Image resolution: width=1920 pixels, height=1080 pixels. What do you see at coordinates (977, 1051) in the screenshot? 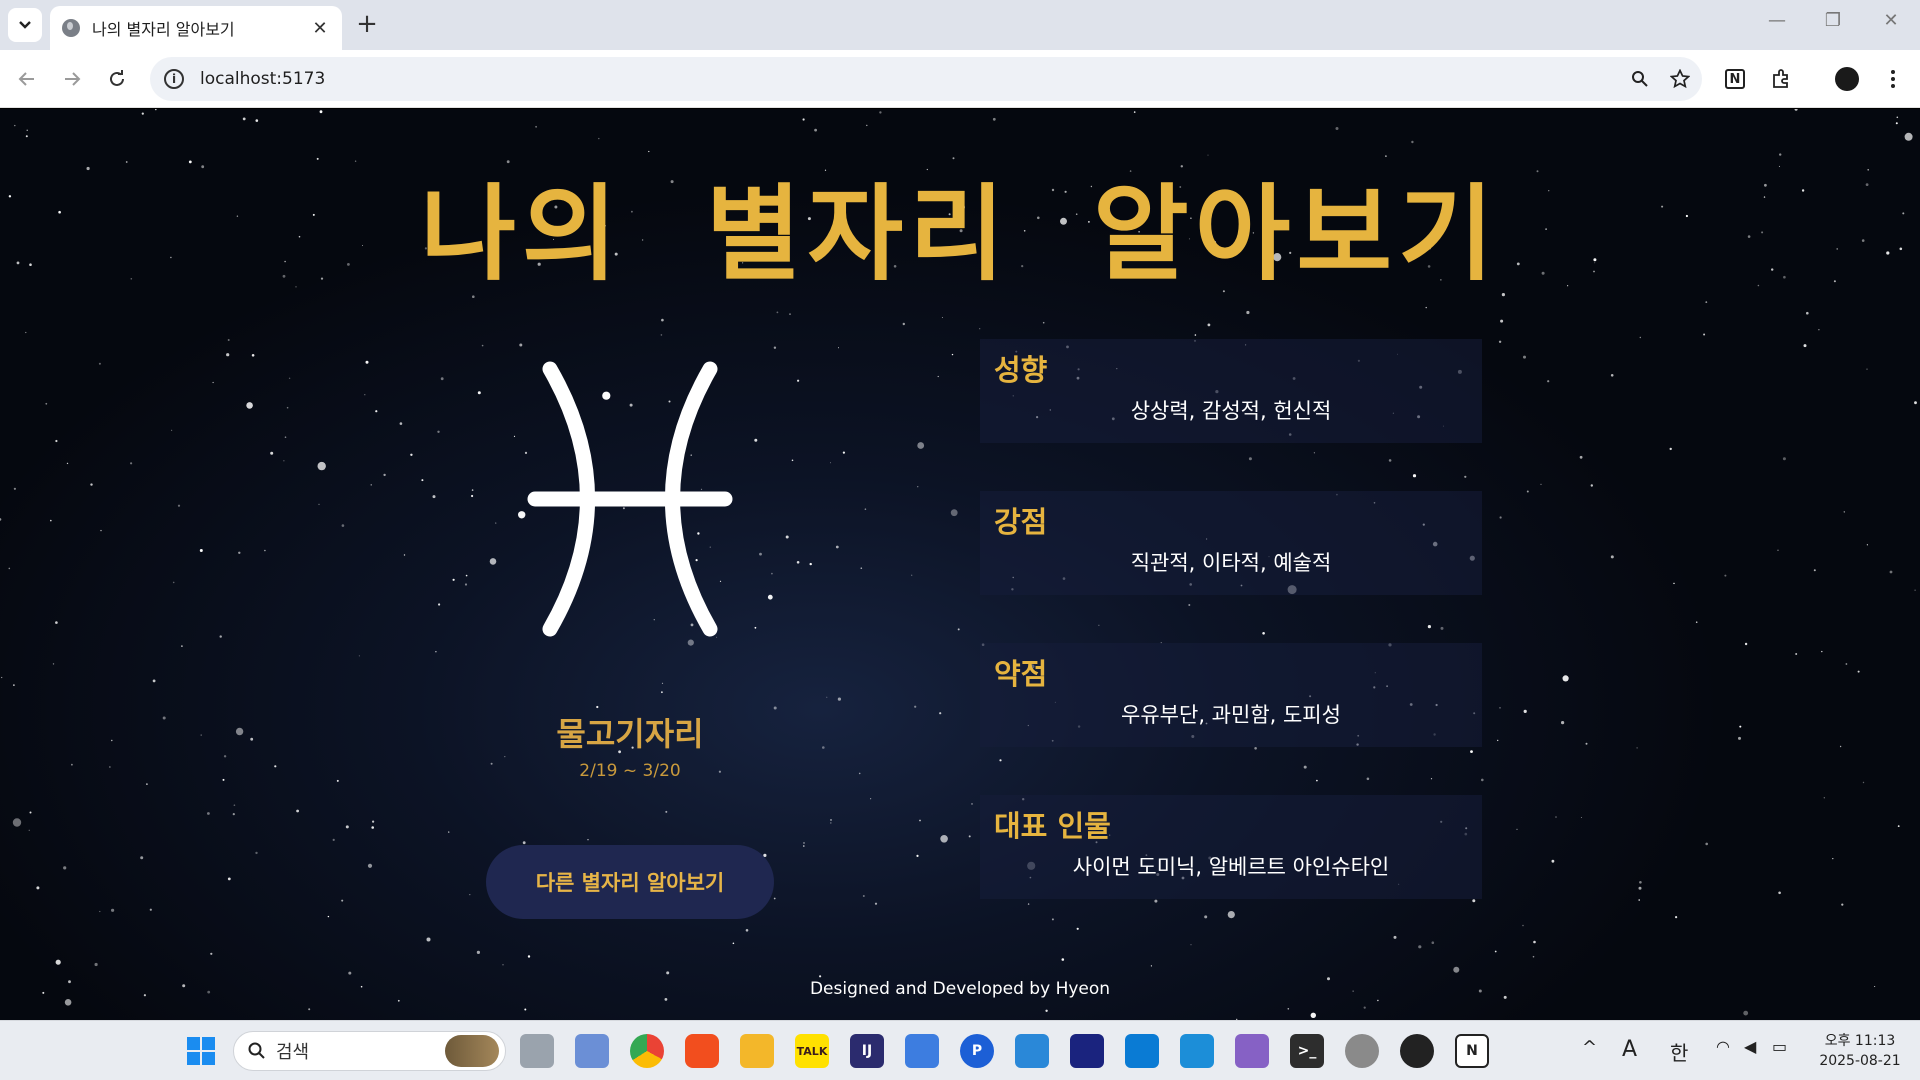
I see `p-app-icon: P` at bounding box center [977, 1051].